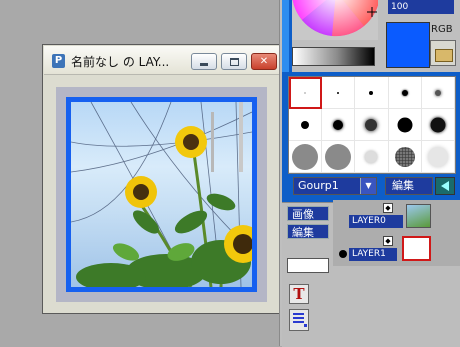 The height and width of the screenshot is (347, 460). I want to click on close-button, so click(264, 61).